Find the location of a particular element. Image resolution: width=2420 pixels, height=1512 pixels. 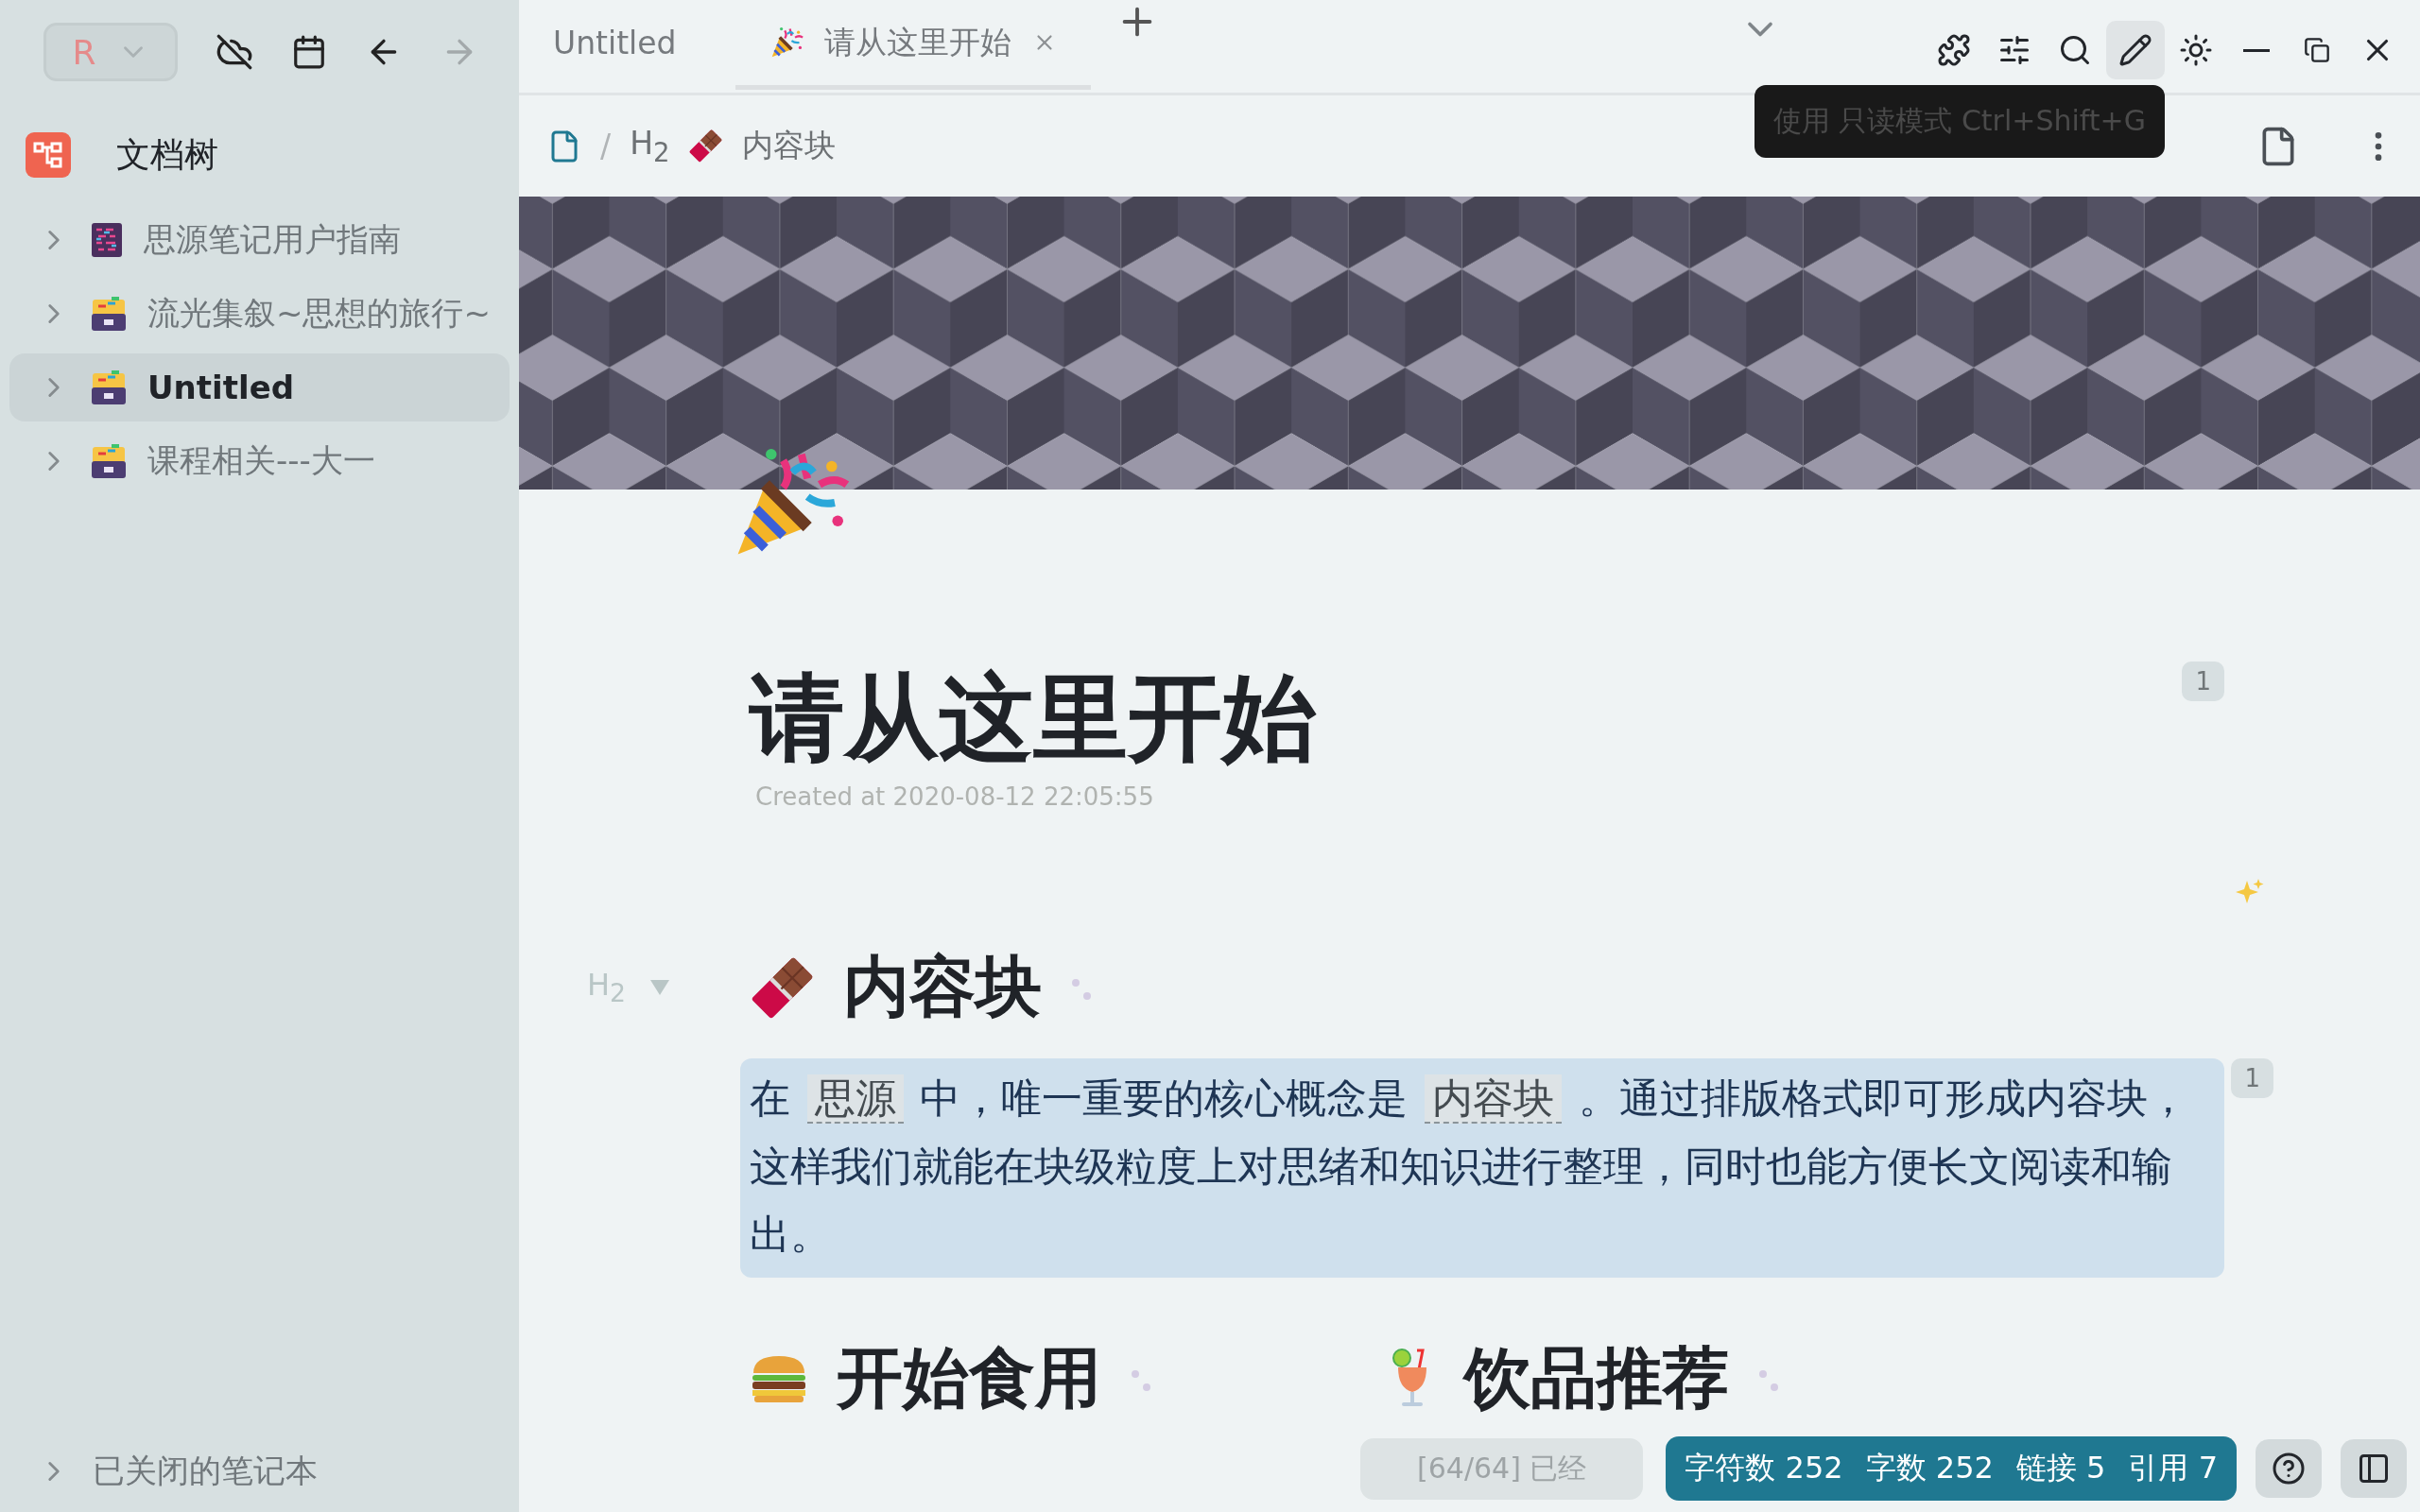

calendar-icon is located at coordinates (309, 52).